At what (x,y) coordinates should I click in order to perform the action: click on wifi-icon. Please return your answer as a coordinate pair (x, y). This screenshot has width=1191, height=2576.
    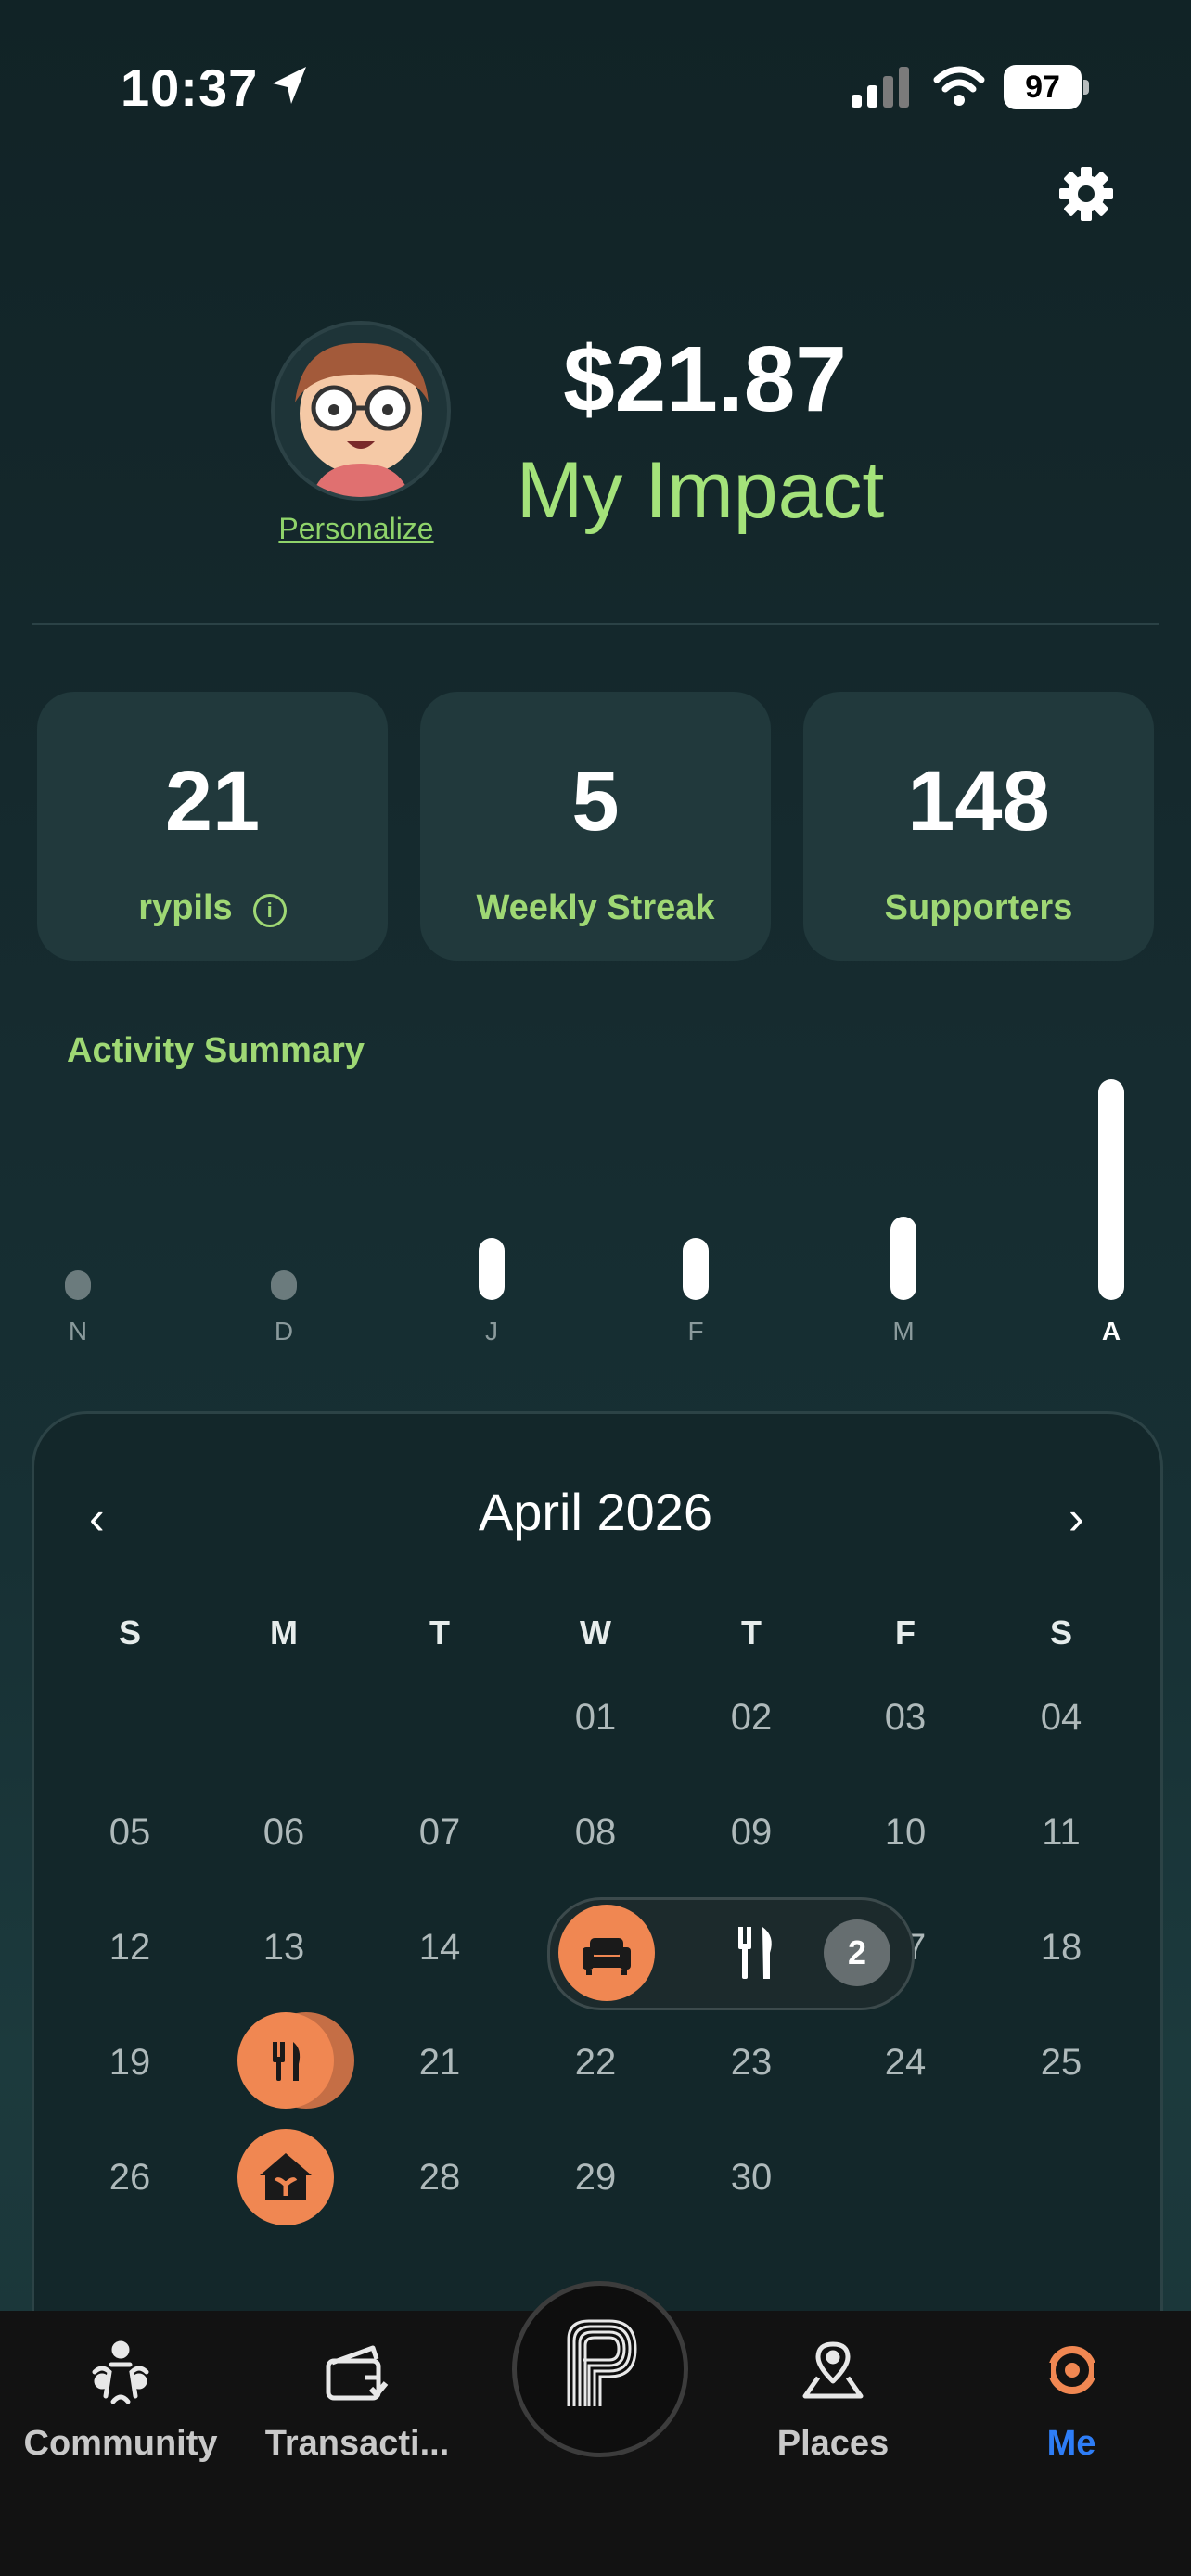
    Looking at the image, I should click on (959, 86).